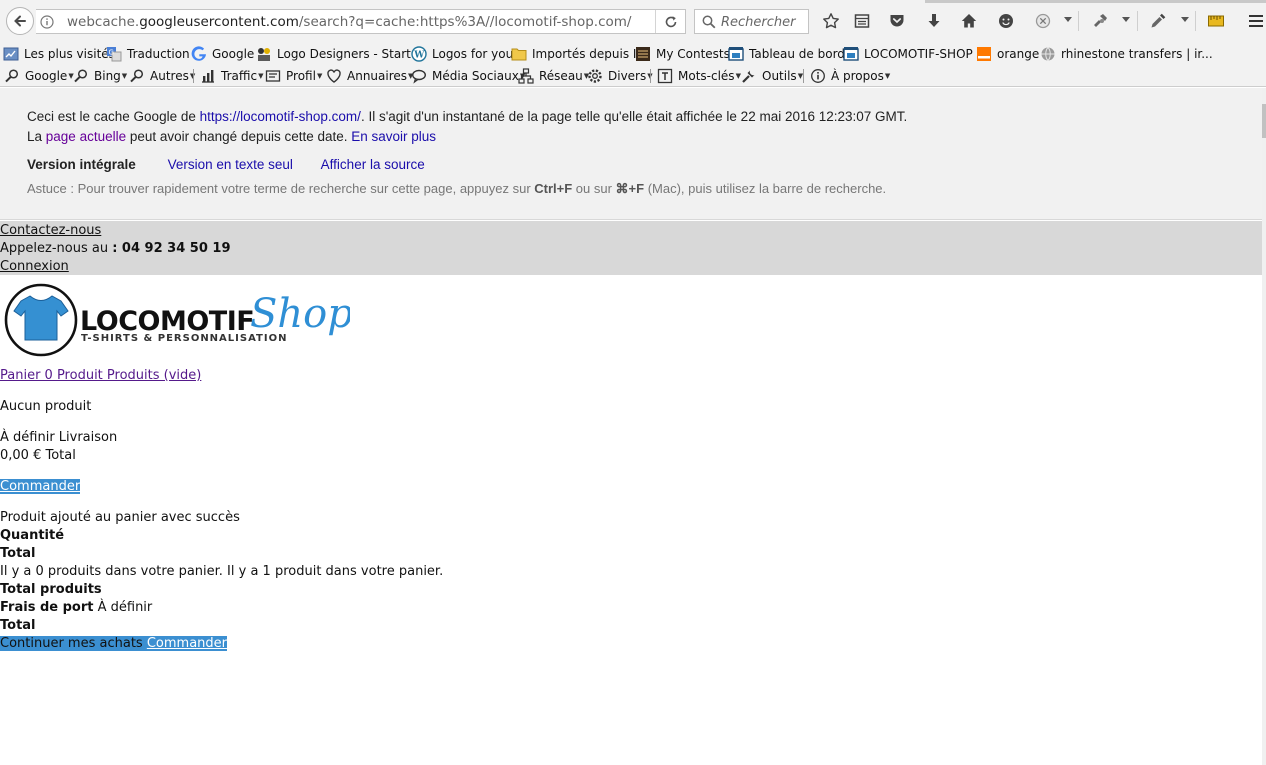 This screenshot has width=1266, height=765. What do you see at coordinates (908, 53) in the screenshot?
I see `bookmark-locomotif-shop: LOCOMOTIF-SHOP` at bounding box center [908, 53].